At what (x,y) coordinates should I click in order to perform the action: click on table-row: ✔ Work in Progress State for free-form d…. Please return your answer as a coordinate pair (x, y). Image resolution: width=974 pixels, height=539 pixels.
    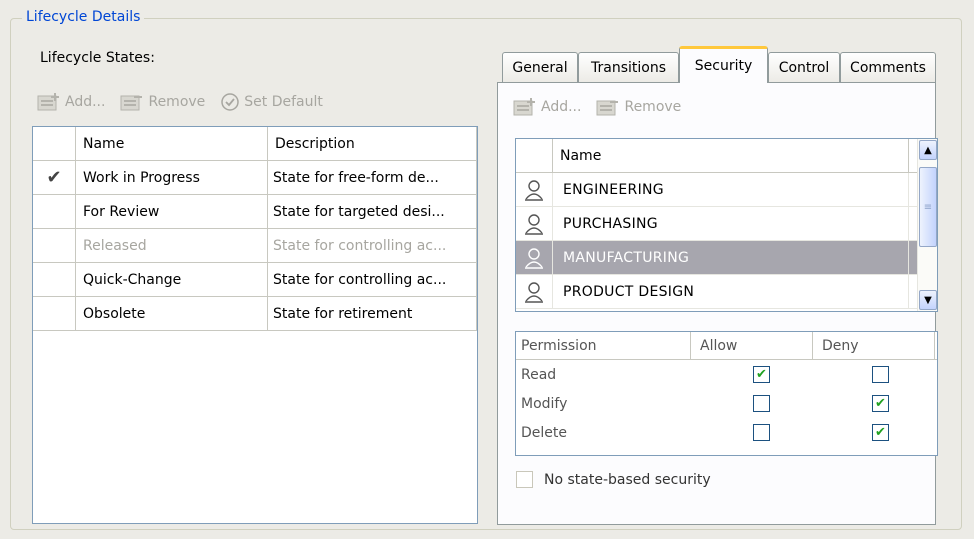
    Looking at the image, I should click on (255, 178).